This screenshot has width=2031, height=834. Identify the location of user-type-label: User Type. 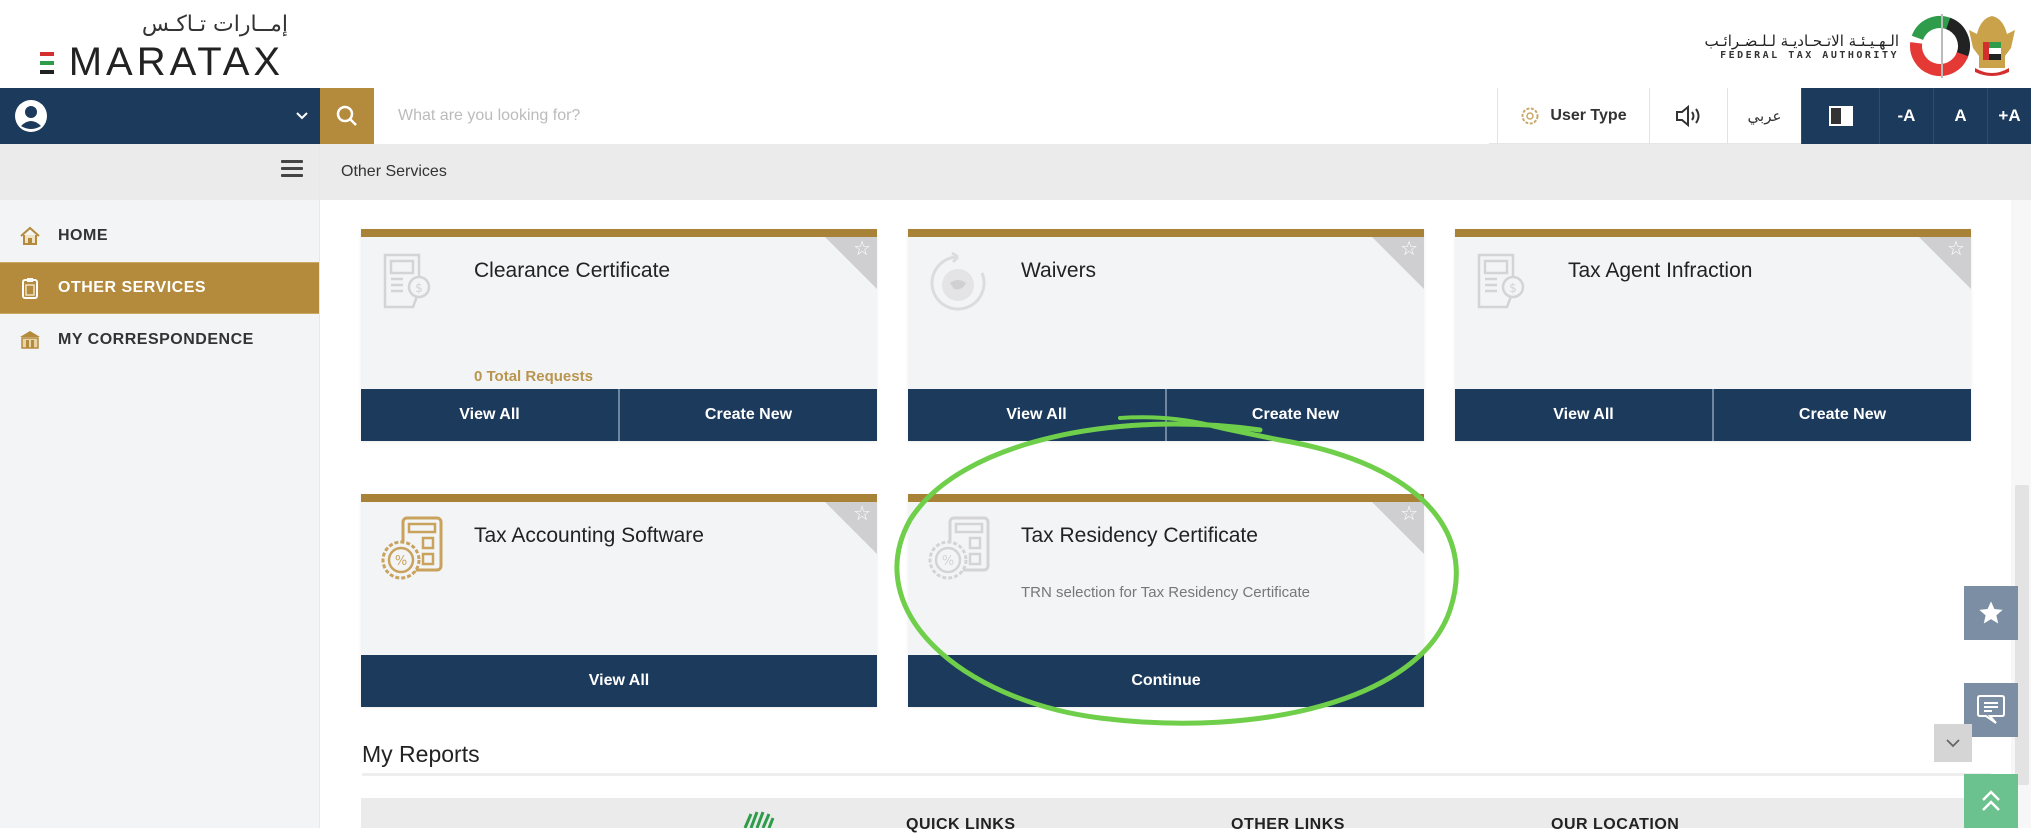
(1588, 115).